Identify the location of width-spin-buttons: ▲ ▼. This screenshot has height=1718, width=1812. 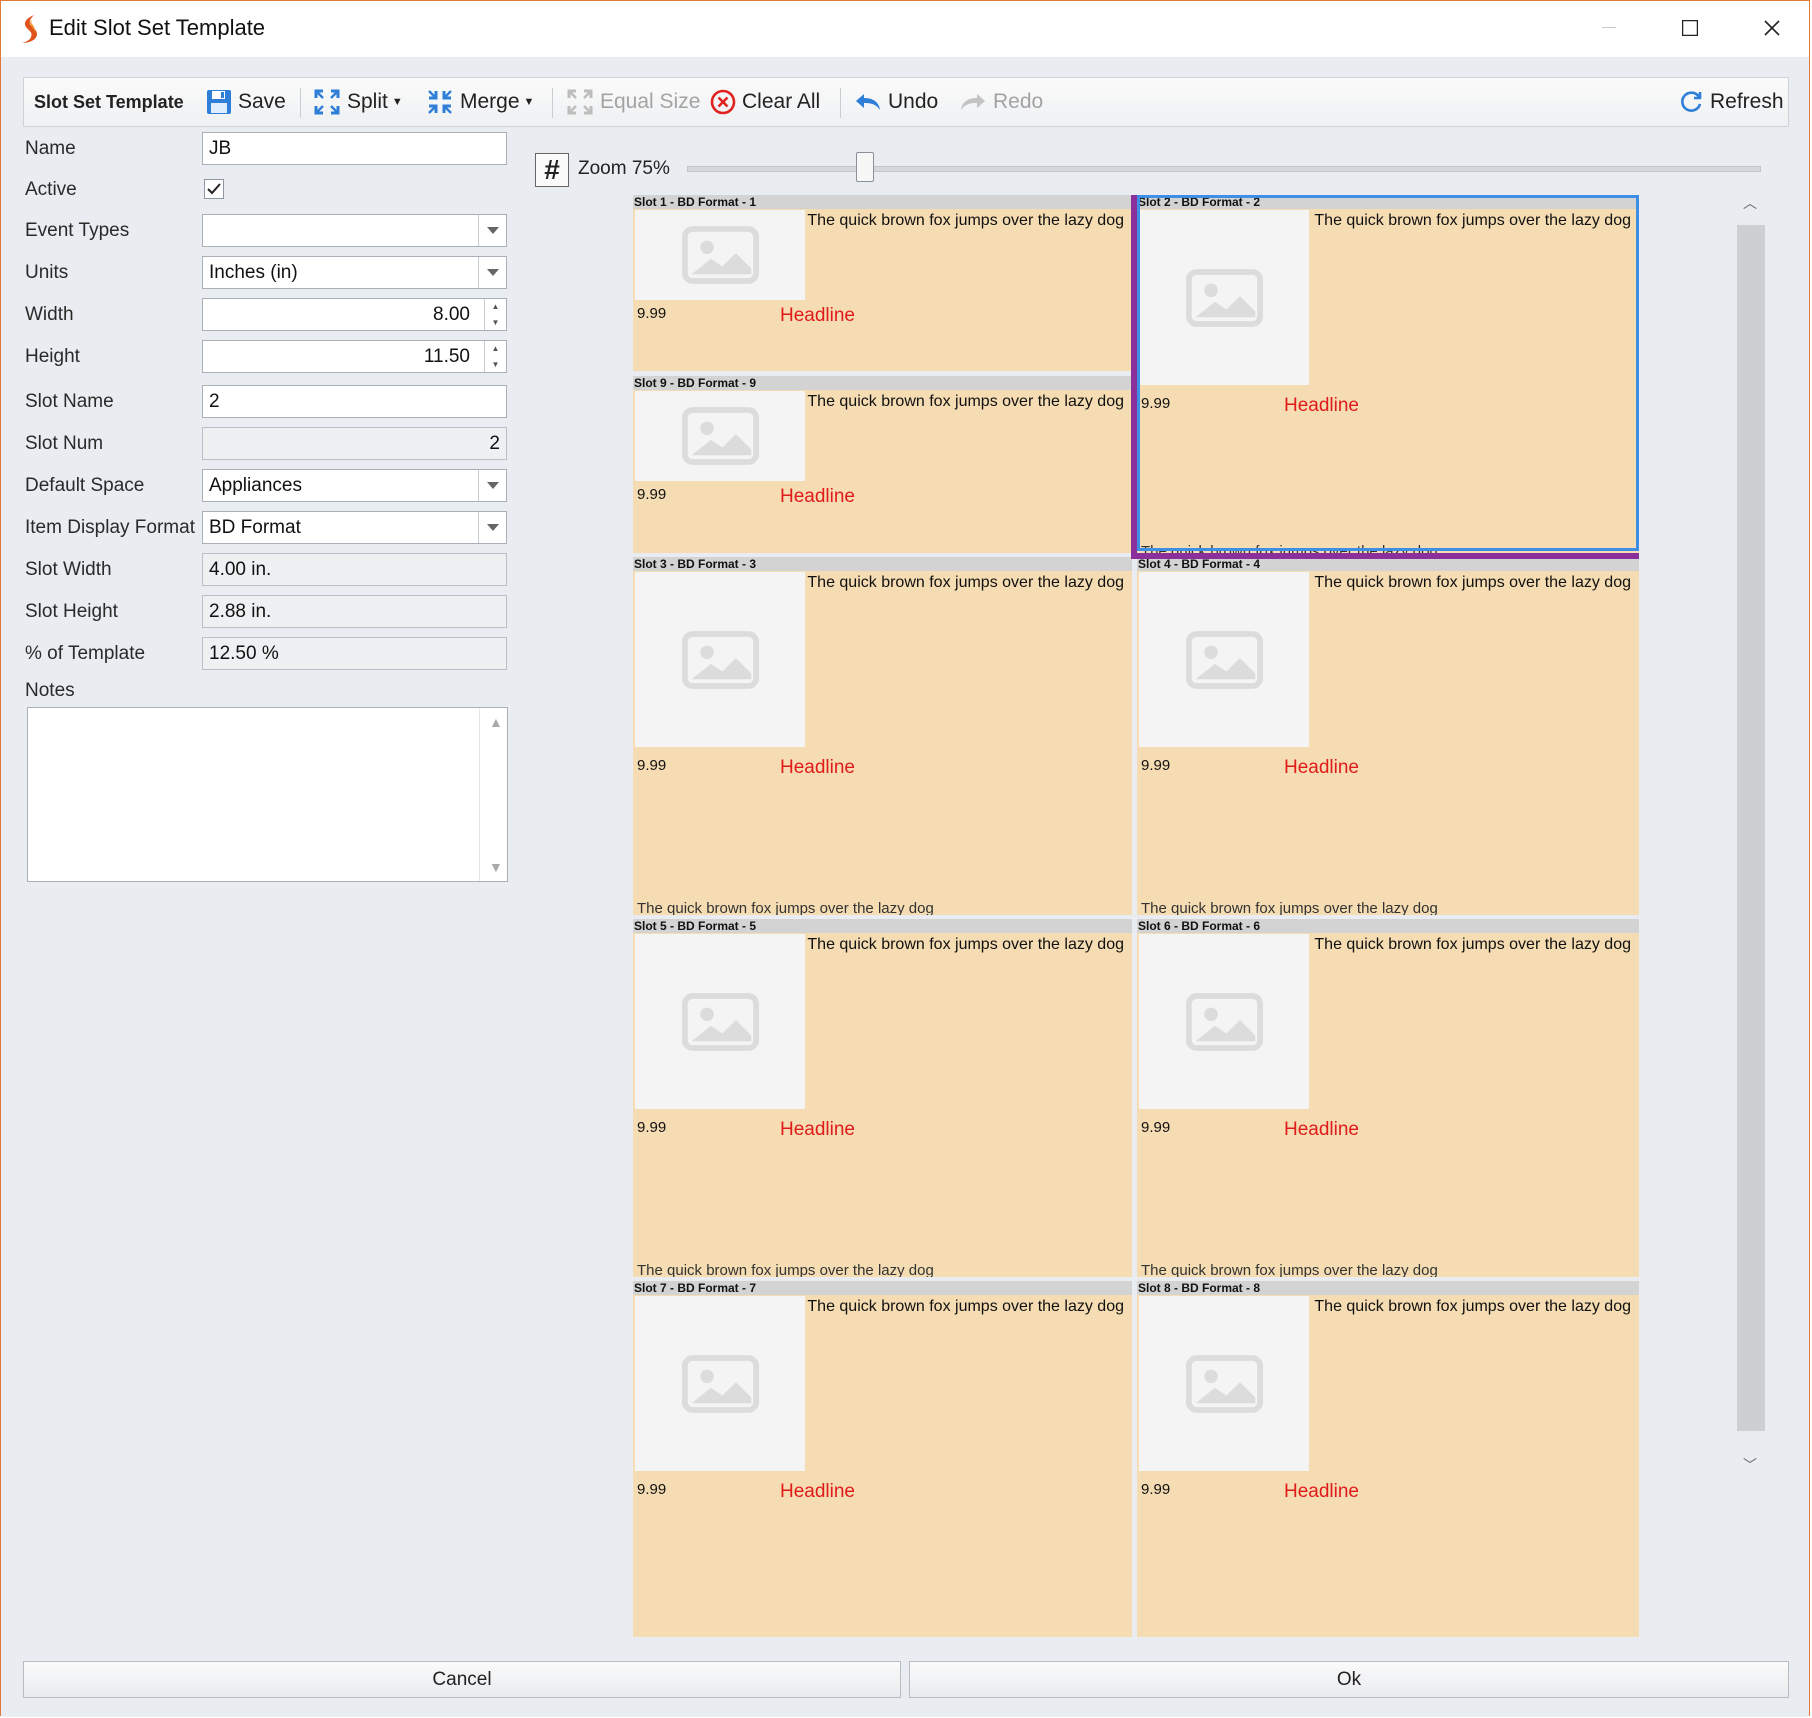
(495, 314).